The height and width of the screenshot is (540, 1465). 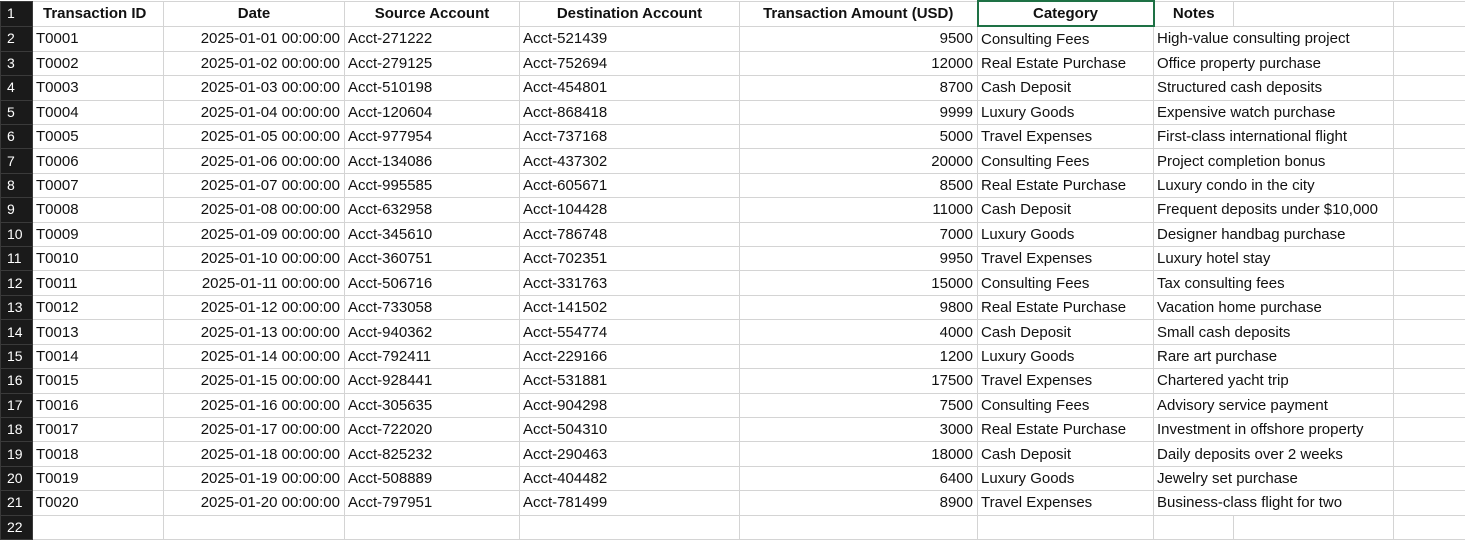 I want to click on row-number: 14, so click(x=16, y=332).